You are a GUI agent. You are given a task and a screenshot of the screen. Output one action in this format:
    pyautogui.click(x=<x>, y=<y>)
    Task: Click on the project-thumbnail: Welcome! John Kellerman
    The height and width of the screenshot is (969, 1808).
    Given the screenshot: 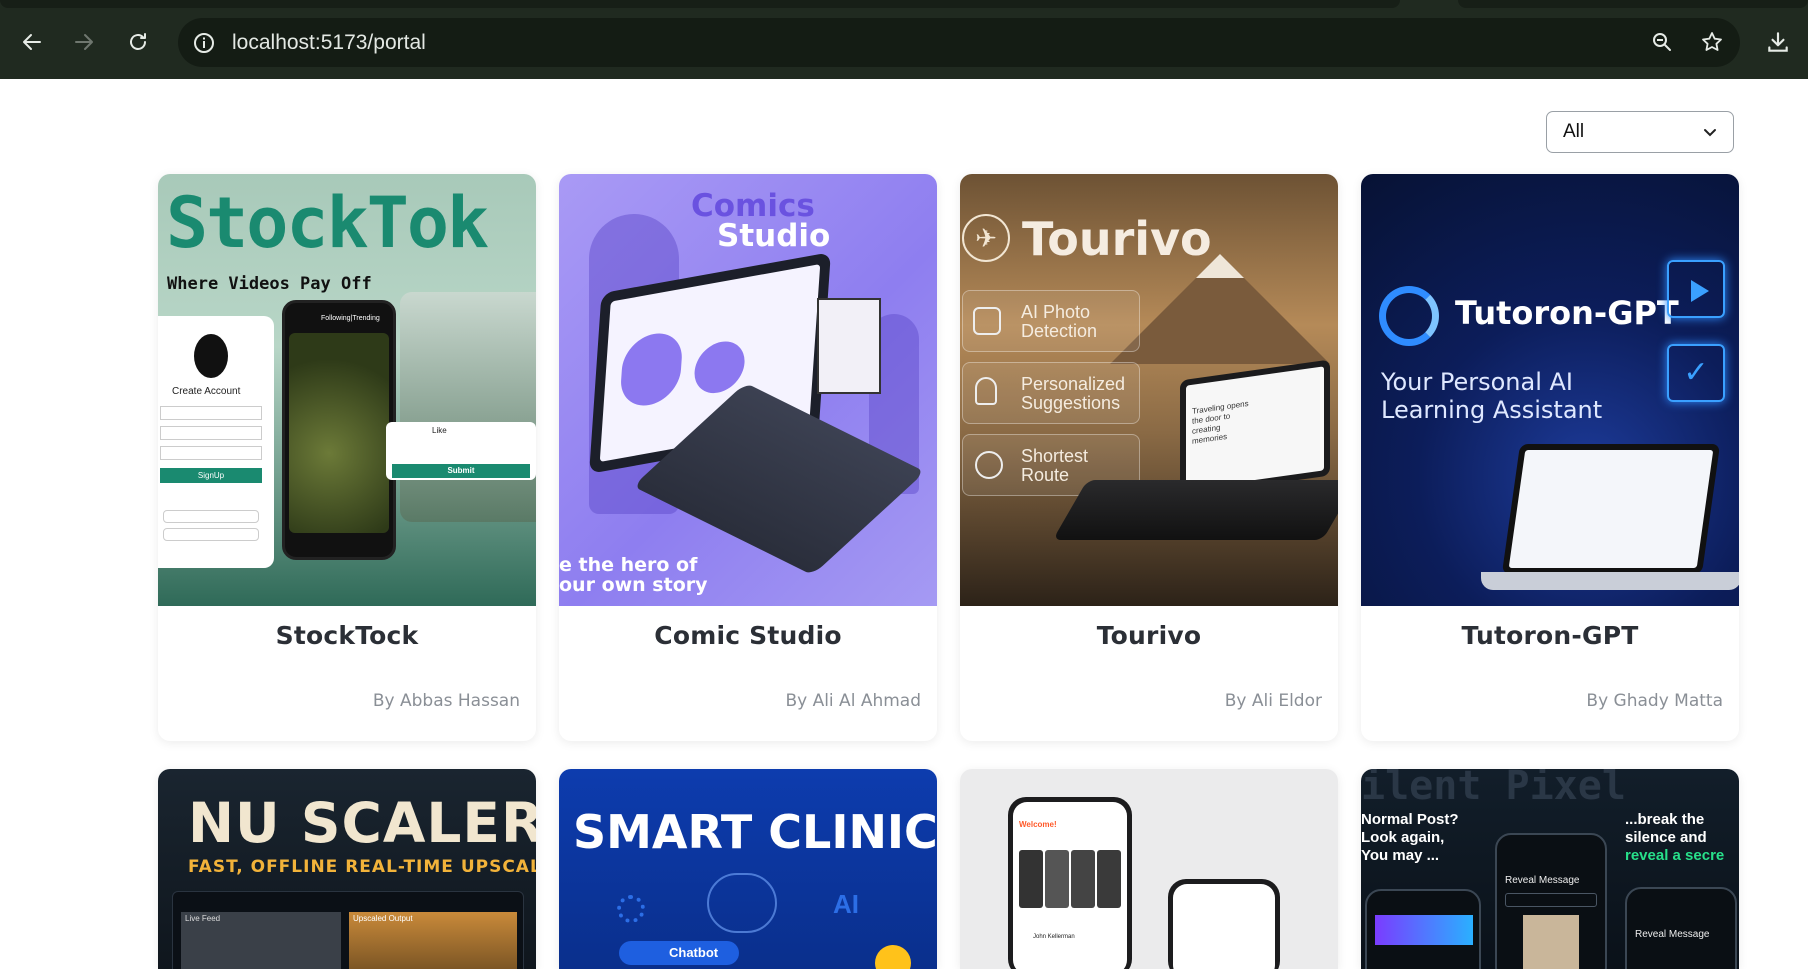 What is the action you would take?
    pyautogui.click(x=1149, y=869)
    